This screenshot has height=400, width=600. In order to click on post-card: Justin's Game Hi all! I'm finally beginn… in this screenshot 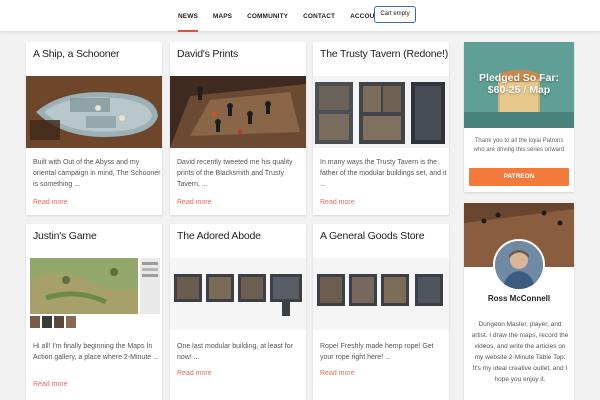, I will do `click(94, 312)`.